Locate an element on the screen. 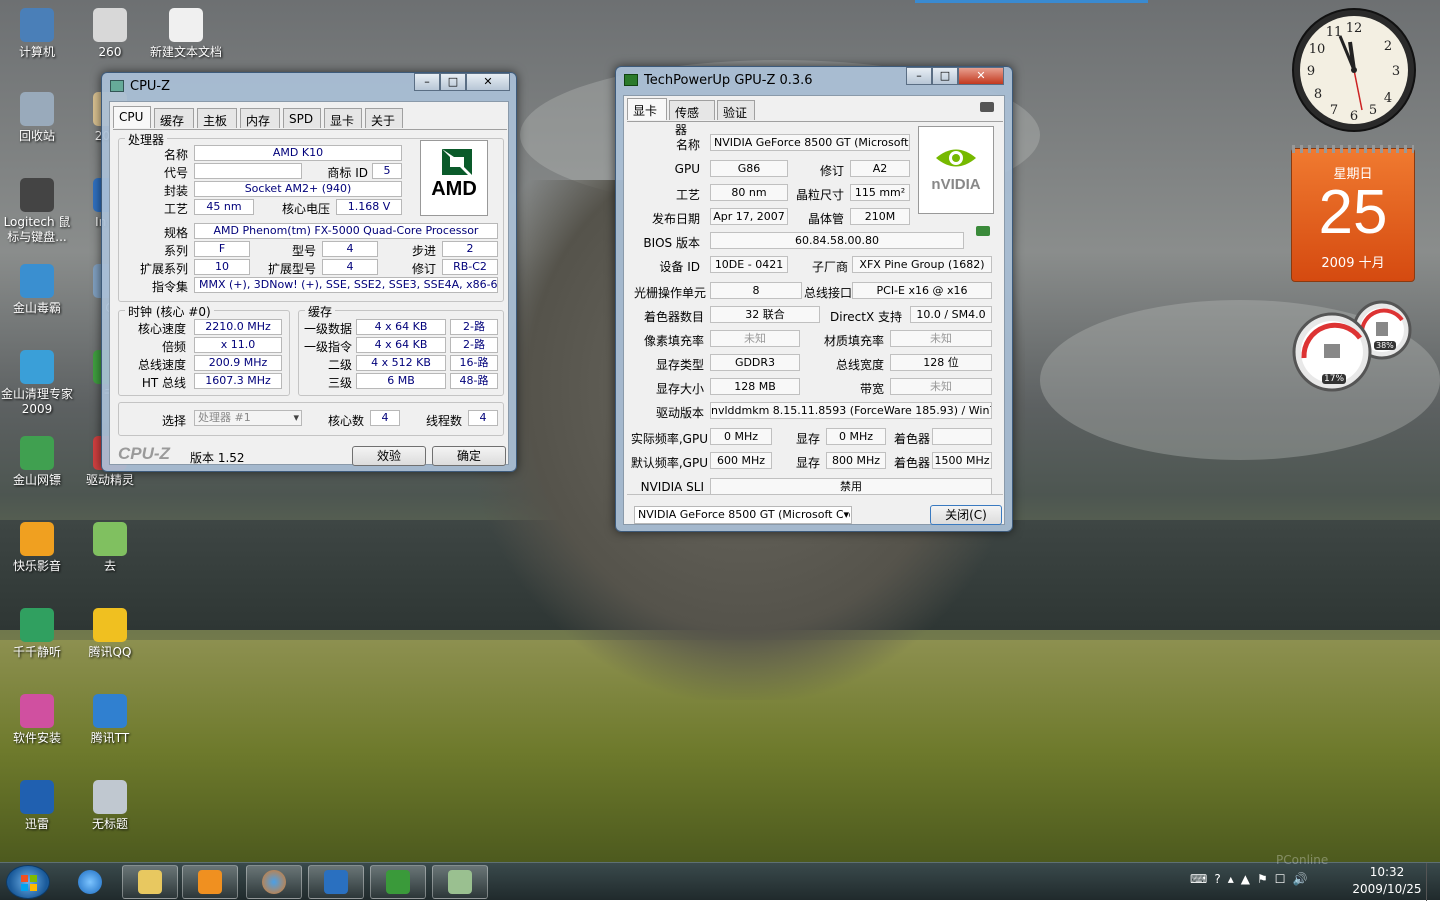 This screenshot has width=1440, height=903. cache-level-label: 一级指令 is located at coordinates (327, 347).